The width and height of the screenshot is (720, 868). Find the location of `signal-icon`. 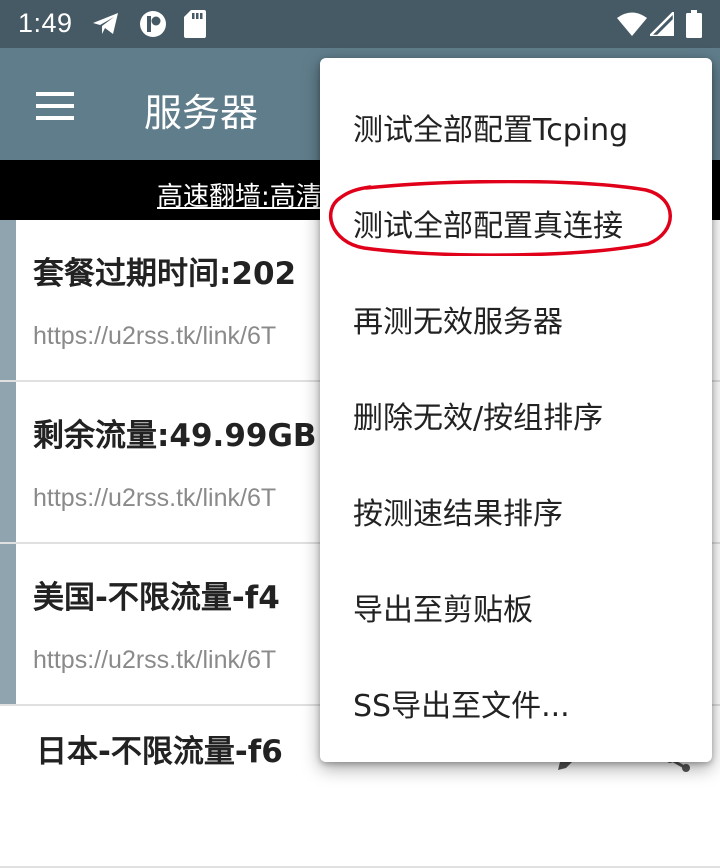

signal-icon is located at coordinates (662, 24).